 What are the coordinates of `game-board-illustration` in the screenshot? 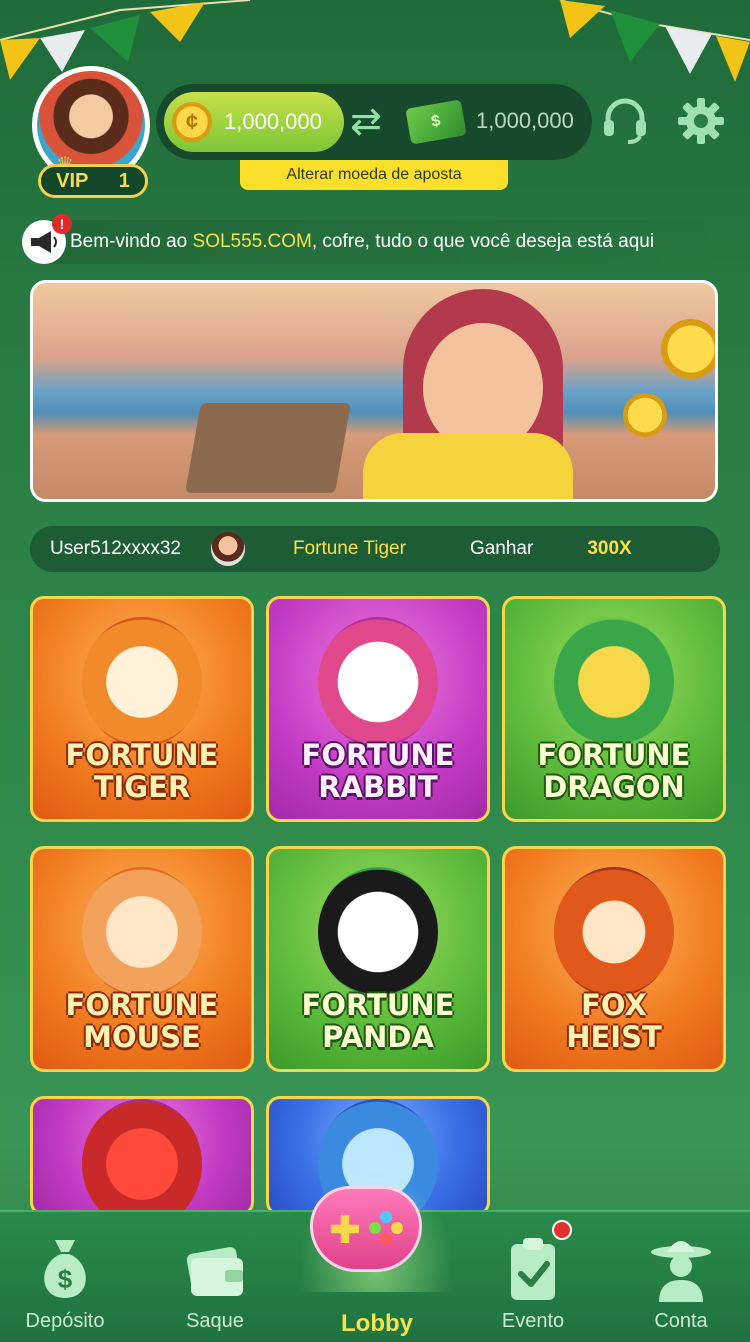 It's located at (268, 448).